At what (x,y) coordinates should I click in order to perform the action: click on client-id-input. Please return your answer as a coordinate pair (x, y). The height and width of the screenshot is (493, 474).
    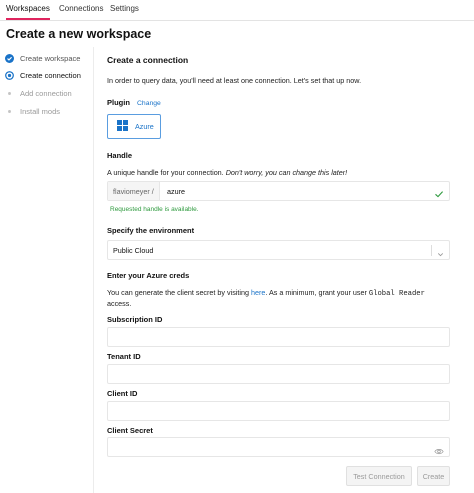
    Looking at the image, I should click on (278, 411).